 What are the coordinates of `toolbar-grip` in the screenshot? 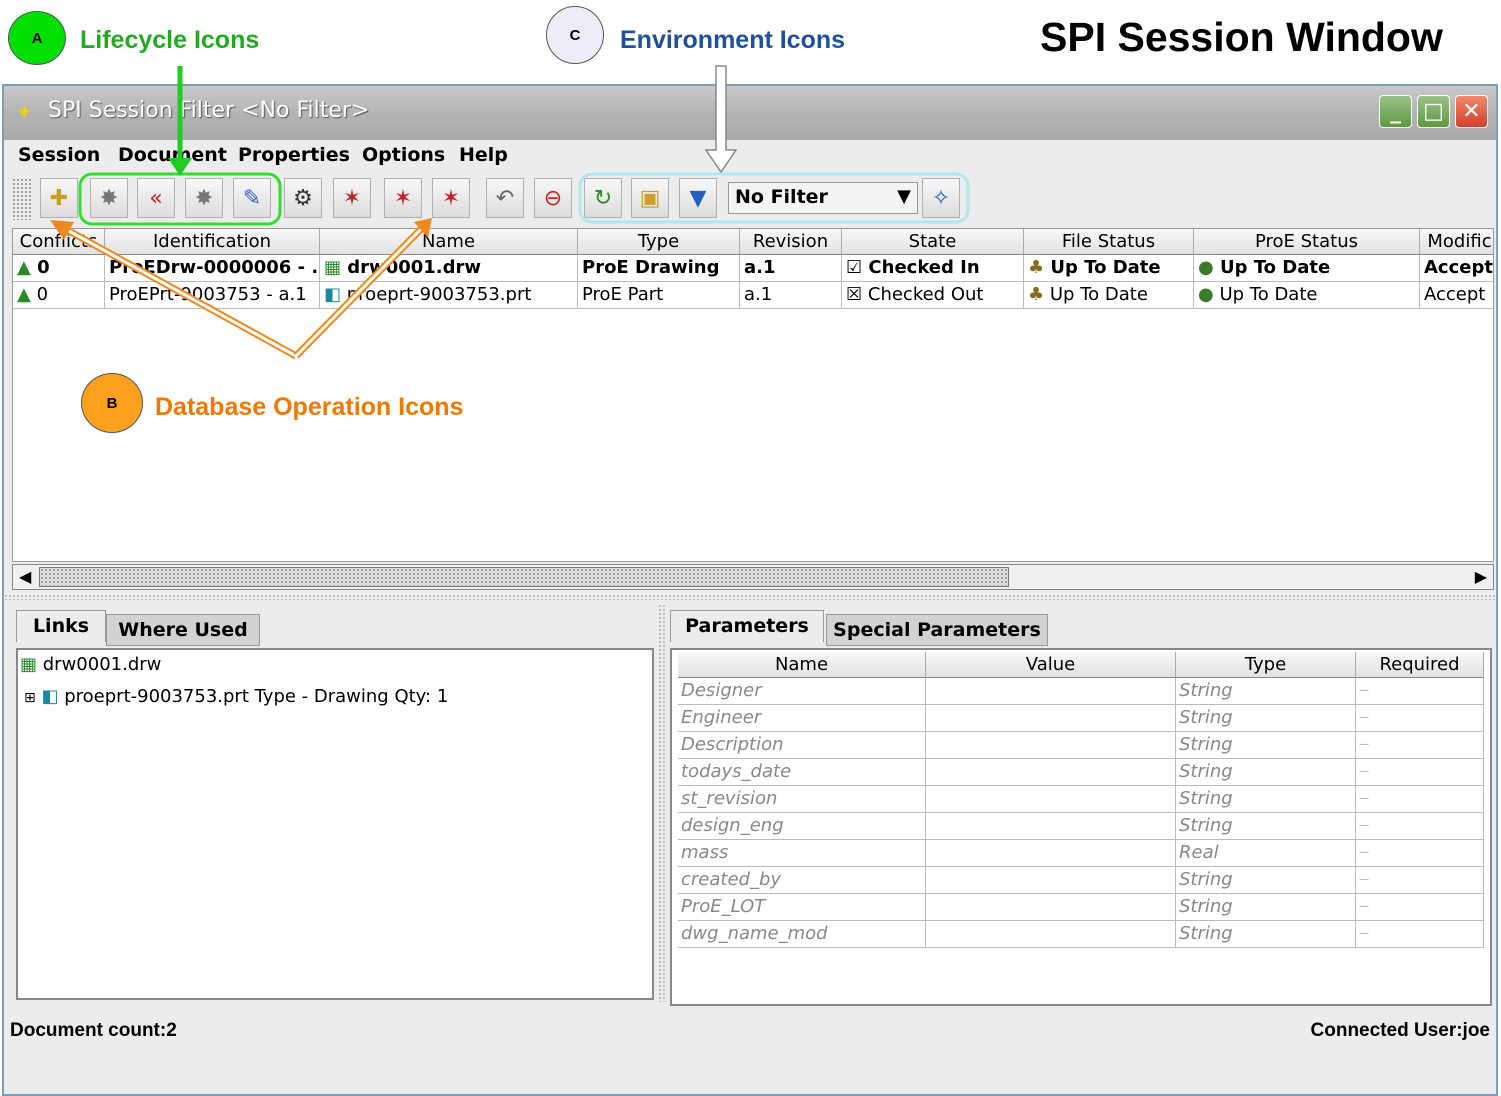 It's located at (22, 199).